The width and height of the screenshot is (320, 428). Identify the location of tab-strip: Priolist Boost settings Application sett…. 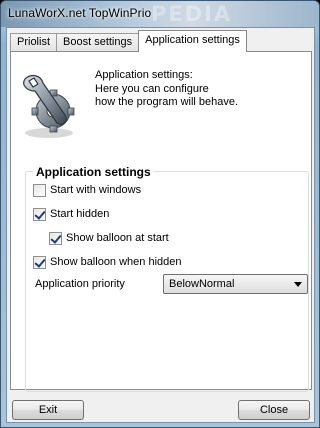
(128, 41).